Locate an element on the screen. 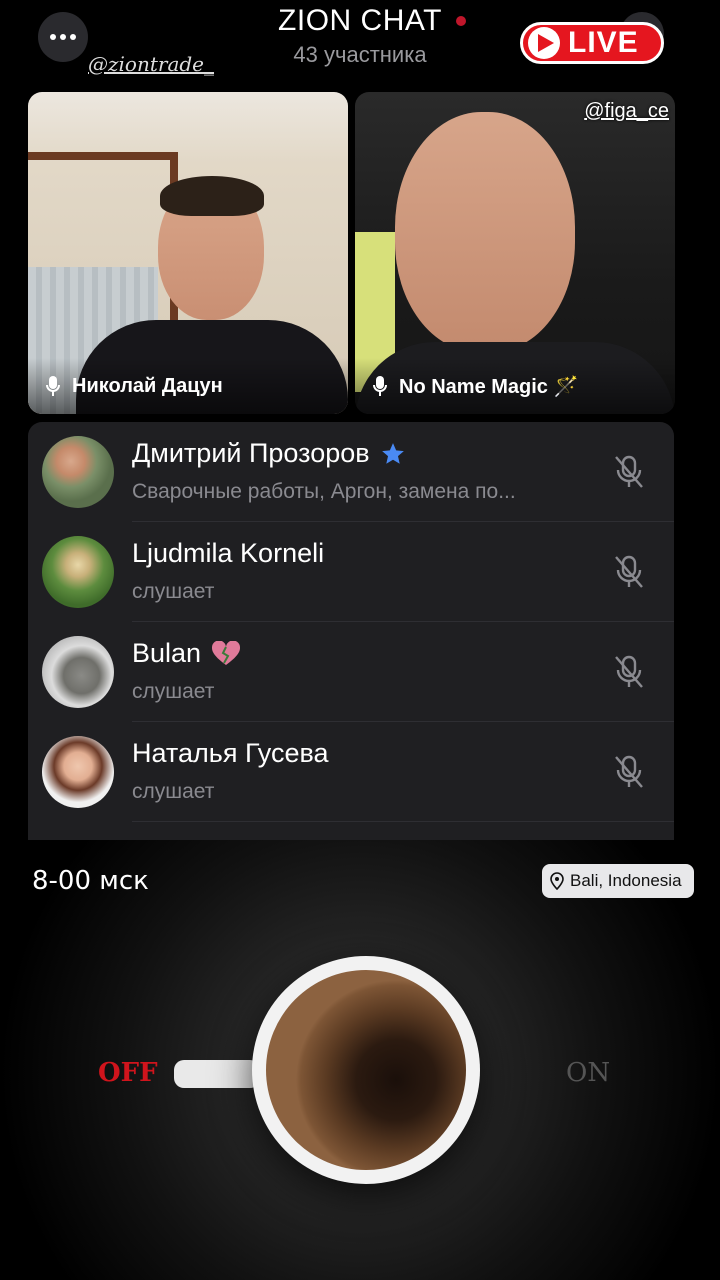  chat-title: ZION CHAT is located at coordinates (372, 21).